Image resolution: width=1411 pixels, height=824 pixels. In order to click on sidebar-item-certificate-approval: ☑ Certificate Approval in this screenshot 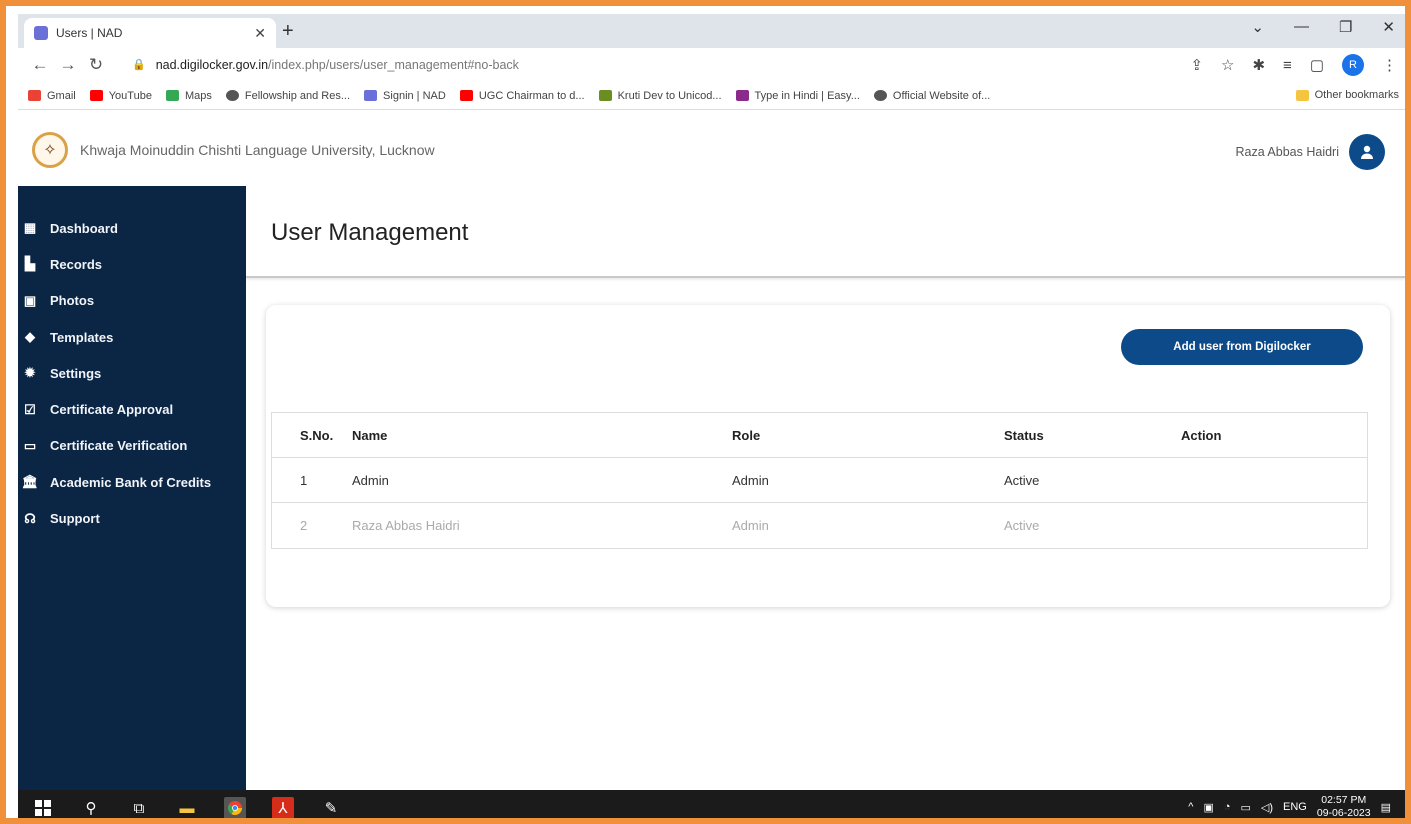, I will do `click(132, 409)`.